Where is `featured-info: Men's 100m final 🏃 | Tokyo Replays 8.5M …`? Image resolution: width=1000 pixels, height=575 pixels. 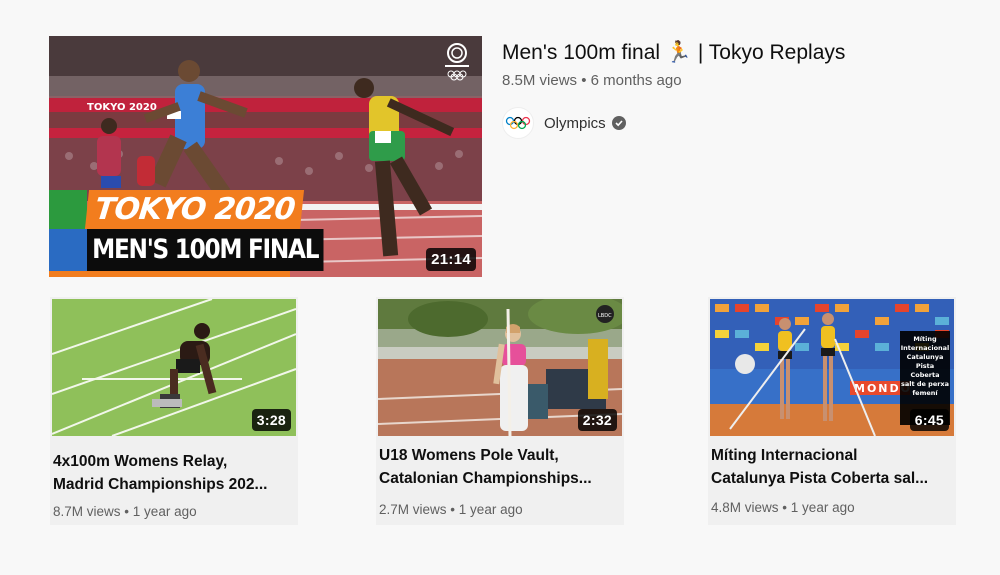
featured-info: Men's 100m final 🏃 | Tokyo Replays 8.5M … is located at coordinates (737, 89).